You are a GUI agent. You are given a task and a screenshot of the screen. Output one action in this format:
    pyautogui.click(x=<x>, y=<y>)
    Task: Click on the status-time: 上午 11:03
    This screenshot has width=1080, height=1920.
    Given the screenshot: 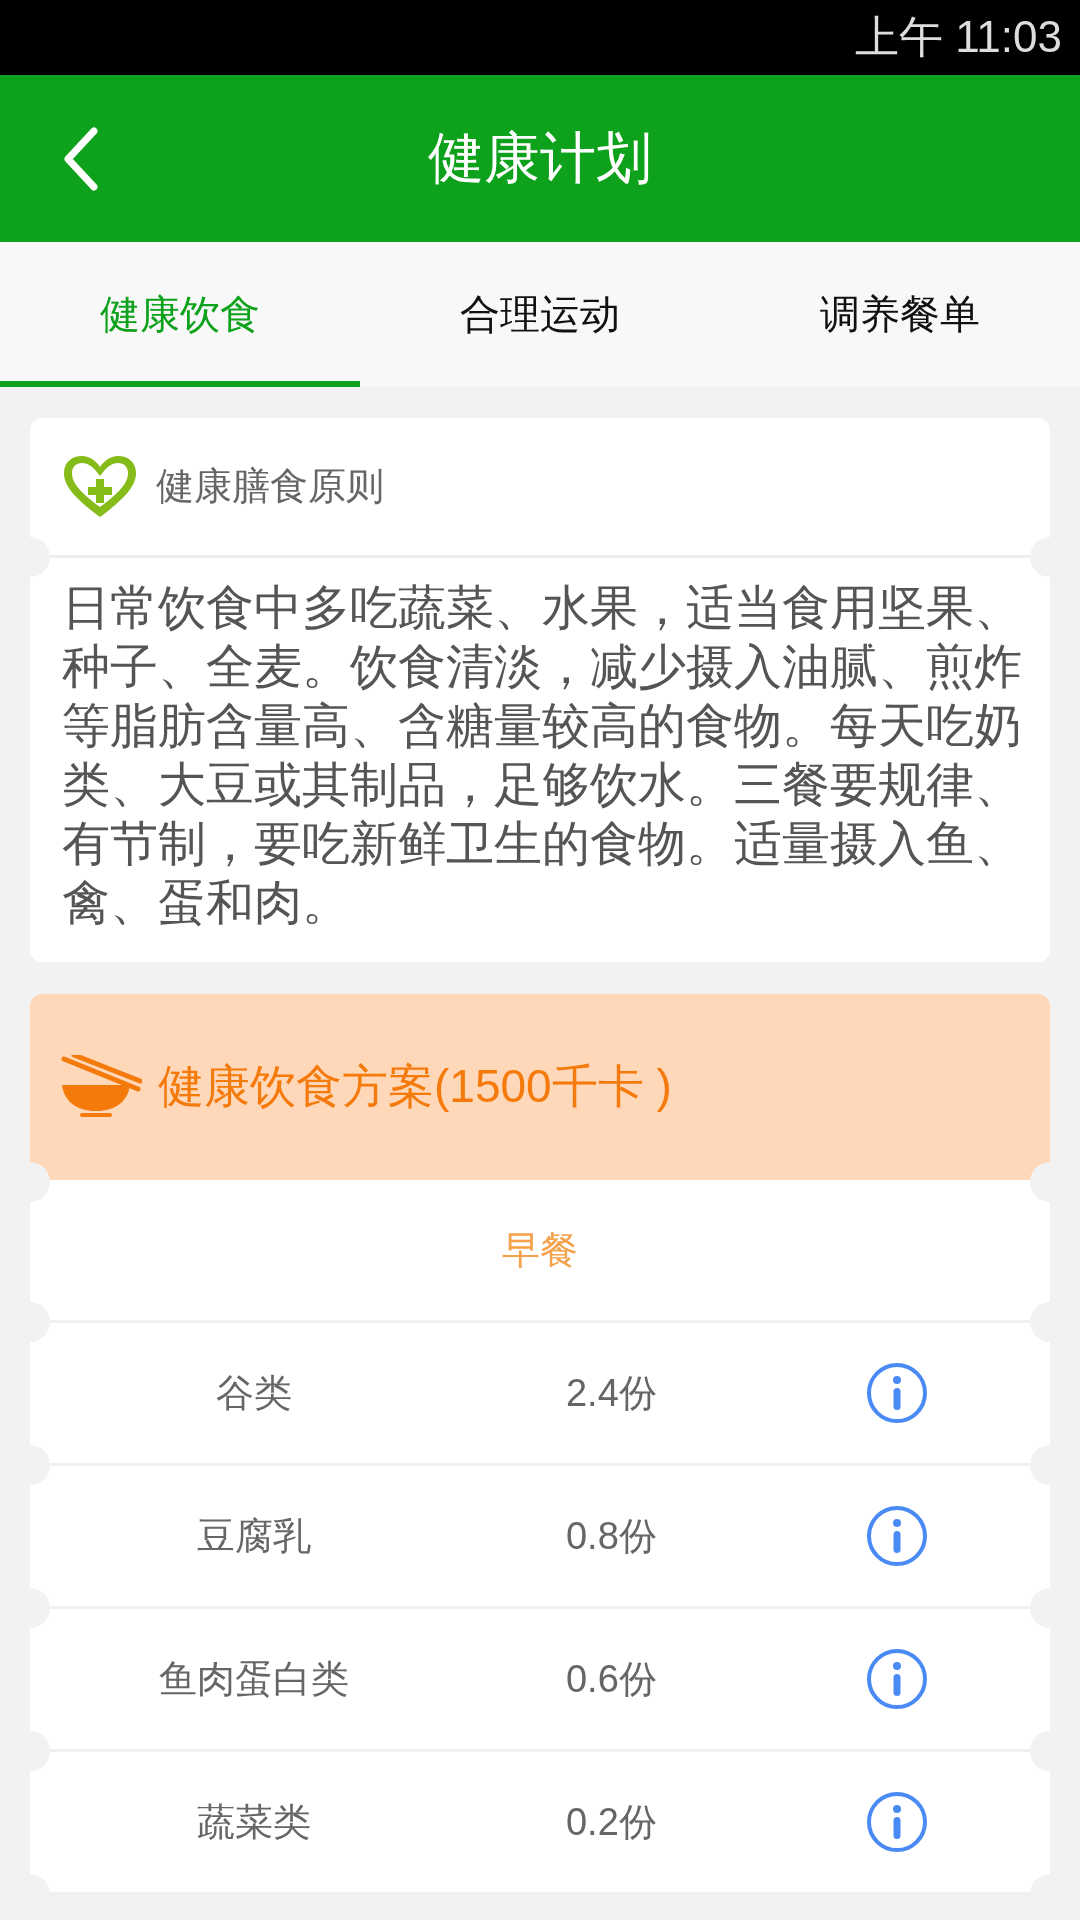 What is the action you would take?
    pyautogui.click(x=958, y=37)
    